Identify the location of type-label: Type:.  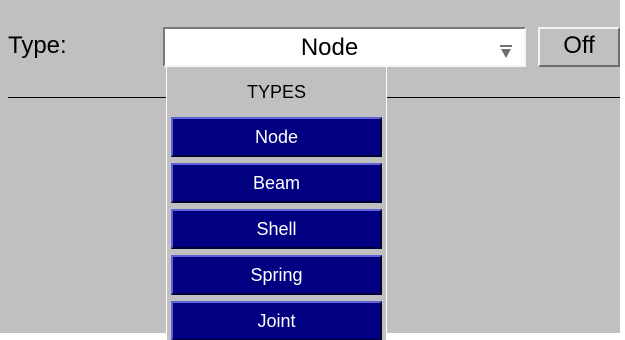
(37, 45).